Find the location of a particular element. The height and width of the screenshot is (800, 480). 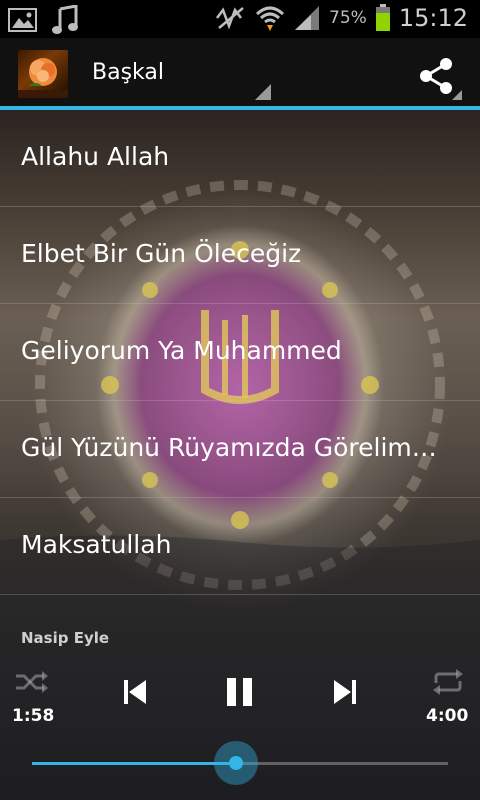

total-time: 4:00 is located at coordinates (447, 716).